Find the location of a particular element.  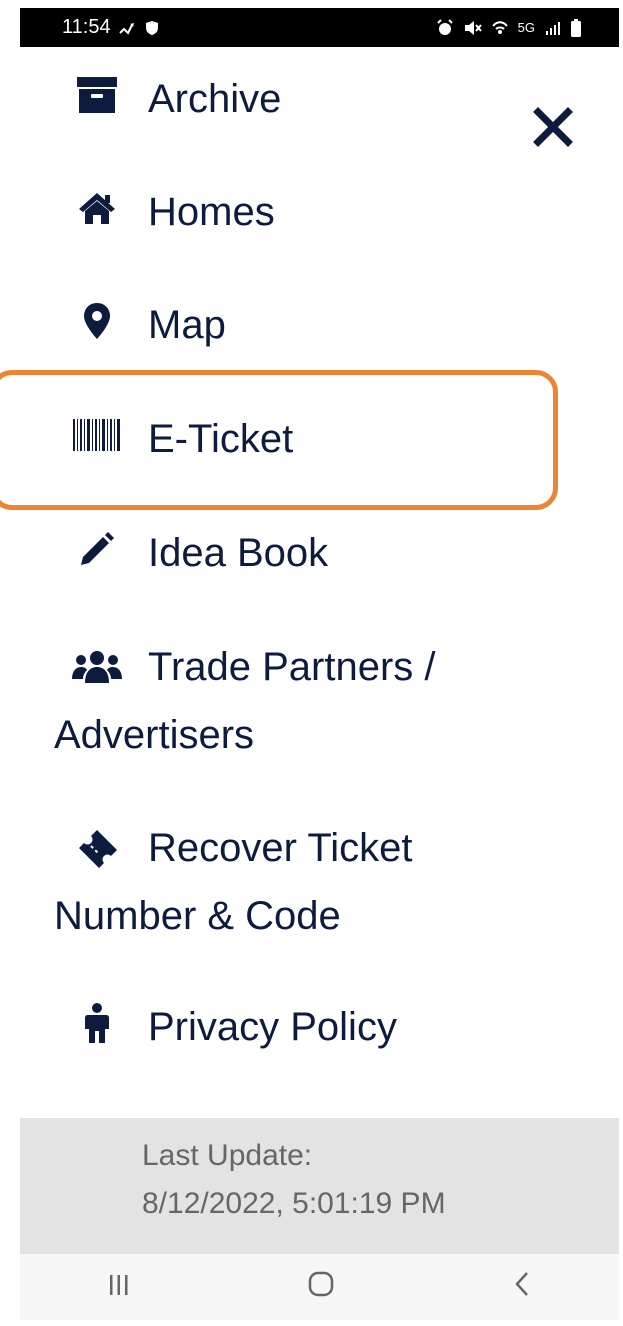

menu-item-archive: Archive is located at coordinates (280, 99).